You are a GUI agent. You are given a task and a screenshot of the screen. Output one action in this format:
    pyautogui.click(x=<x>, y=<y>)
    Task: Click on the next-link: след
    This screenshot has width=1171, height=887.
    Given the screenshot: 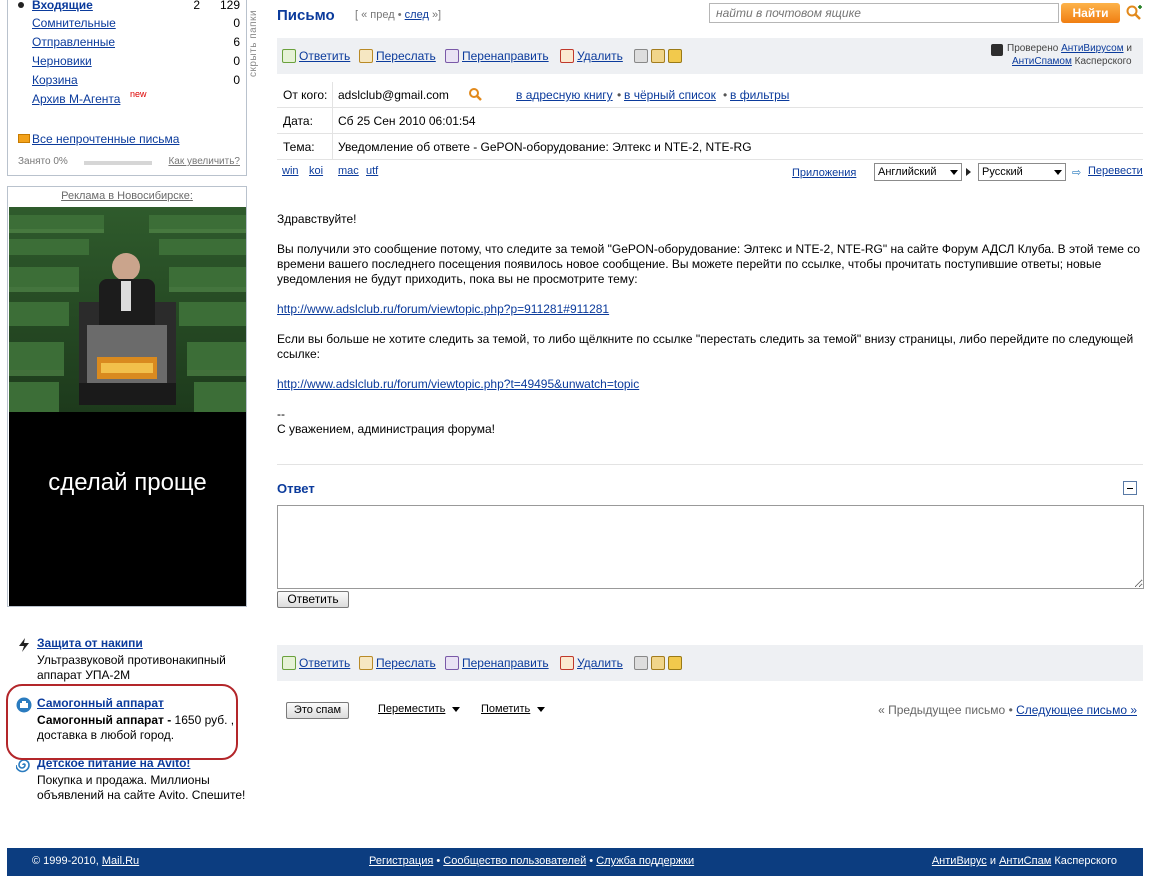 What is the action you would take?
    pyautogui.click(x=417, y=15)
    